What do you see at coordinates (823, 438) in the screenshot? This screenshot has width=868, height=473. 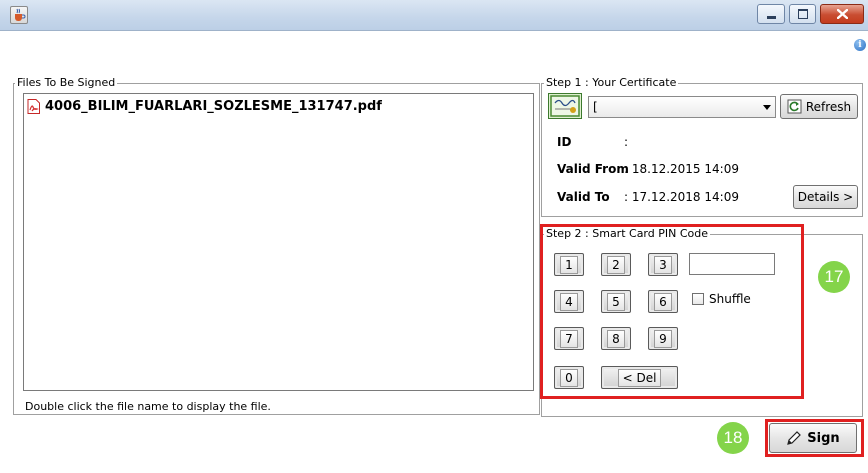 I see `sign-label: Sign` at bounding box center [823, 438].